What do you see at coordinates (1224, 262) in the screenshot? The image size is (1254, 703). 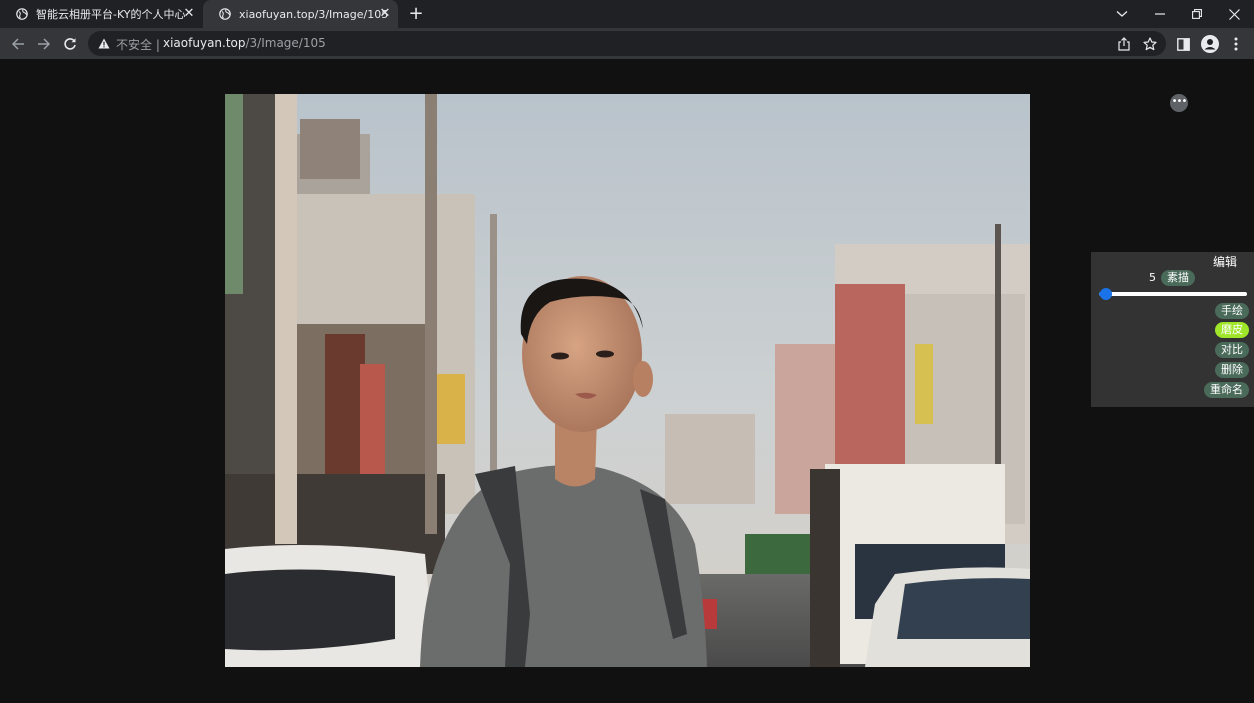 I see `edit-panel-title: 编辑` at bounding box center [1224, 262].